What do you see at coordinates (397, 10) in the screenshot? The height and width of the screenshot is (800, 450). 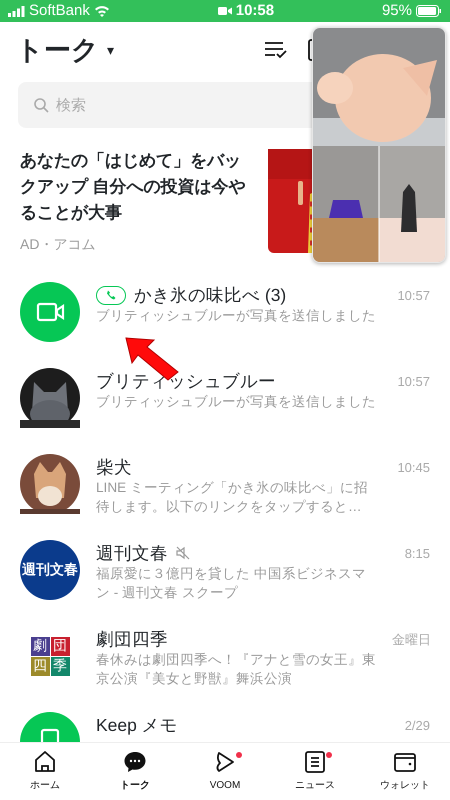 I see `battery-percent: 95%` at bounding box center [397, 10].